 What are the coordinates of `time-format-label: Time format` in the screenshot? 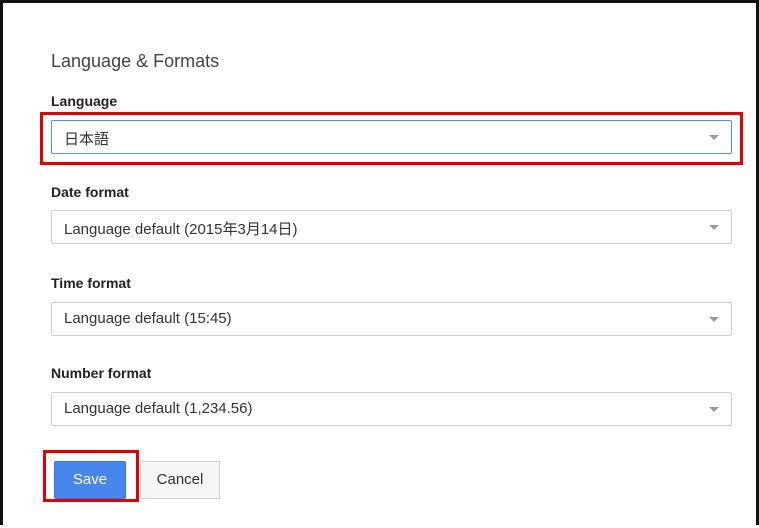 It's located at (91, 283).